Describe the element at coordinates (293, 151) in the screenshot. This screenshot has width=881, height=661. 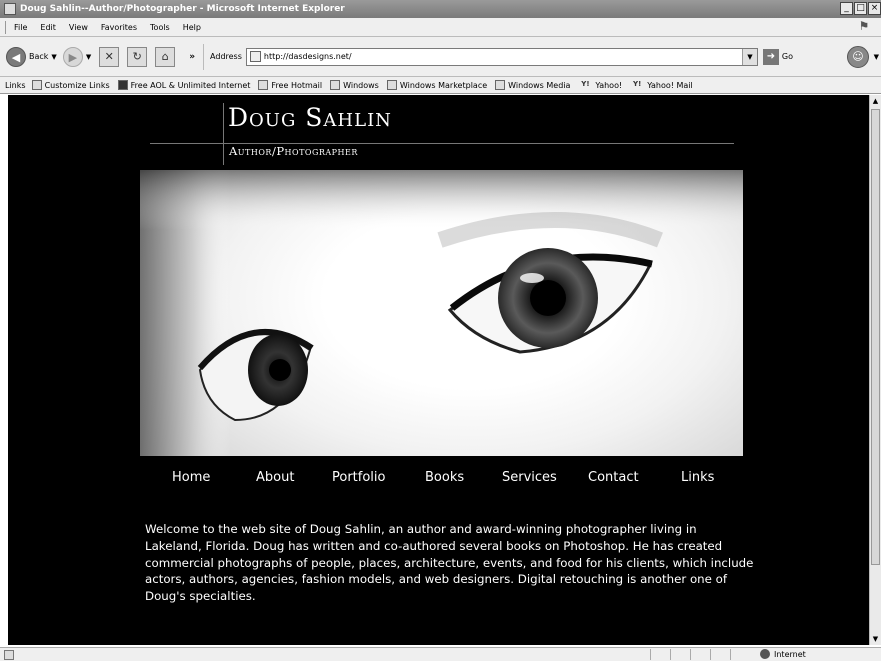
I see `site-tagline: Author/Photographer` at that location.